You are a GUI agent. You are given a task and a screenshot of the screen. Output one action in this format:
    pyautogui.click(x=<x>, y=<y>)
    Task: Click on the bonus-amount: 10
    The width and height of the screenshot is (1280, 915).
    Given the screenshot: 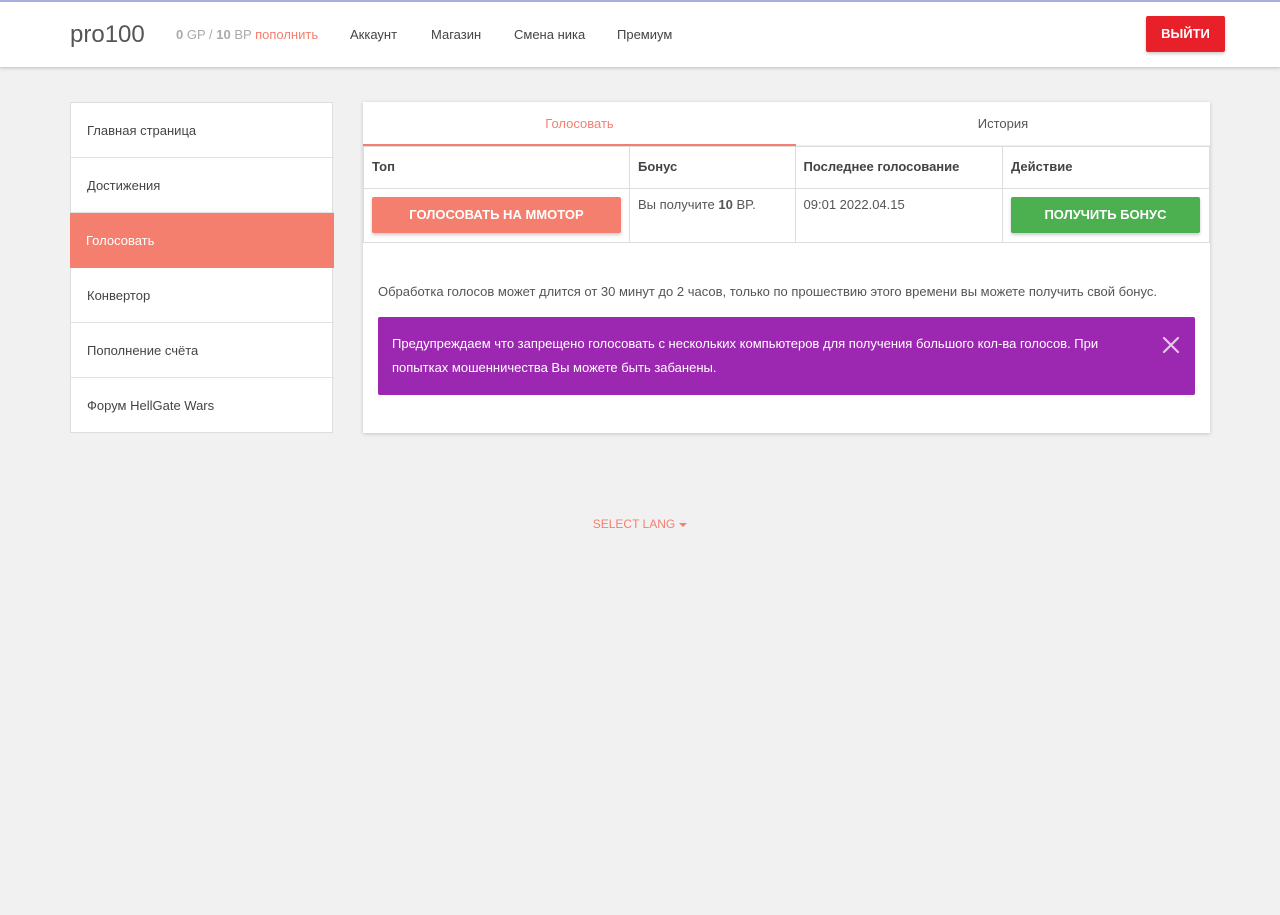 What is the action you would take?
    pyautogui.click(x=725, y=204)
    